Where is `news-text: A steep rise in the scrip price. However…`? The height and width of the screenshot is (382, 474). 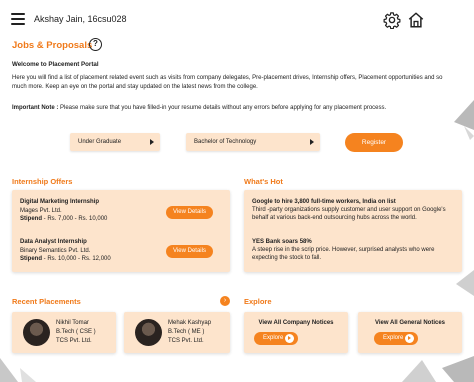
news-text: A steep rise in the scrip price. However… is located at coordinates (343, 254).